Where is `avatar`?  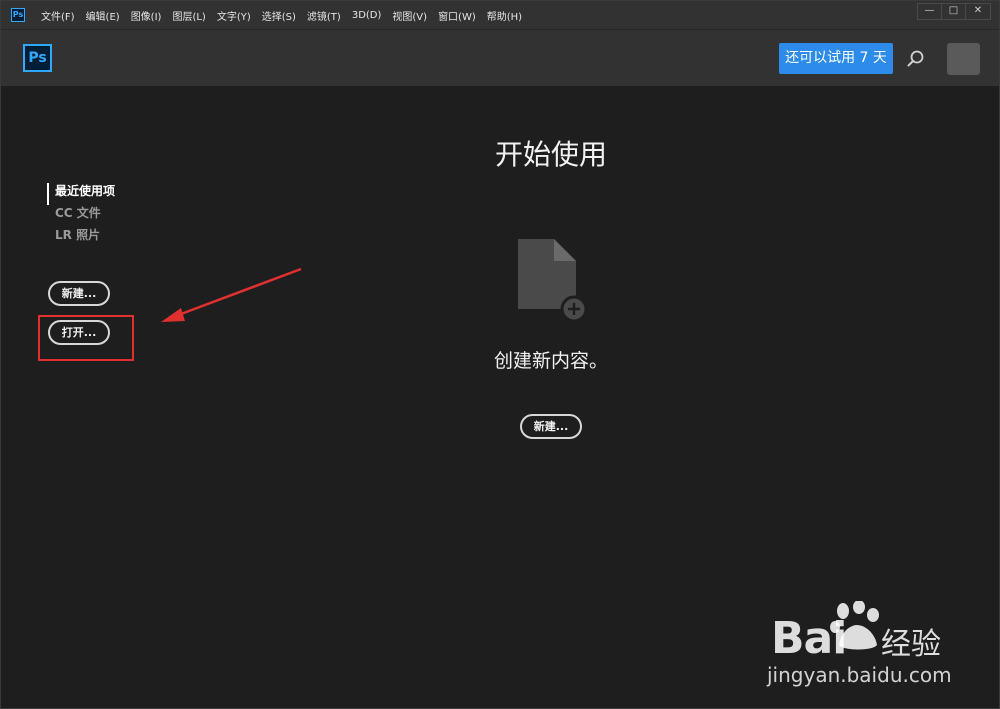
avatar is located at coordinates (963, 59).